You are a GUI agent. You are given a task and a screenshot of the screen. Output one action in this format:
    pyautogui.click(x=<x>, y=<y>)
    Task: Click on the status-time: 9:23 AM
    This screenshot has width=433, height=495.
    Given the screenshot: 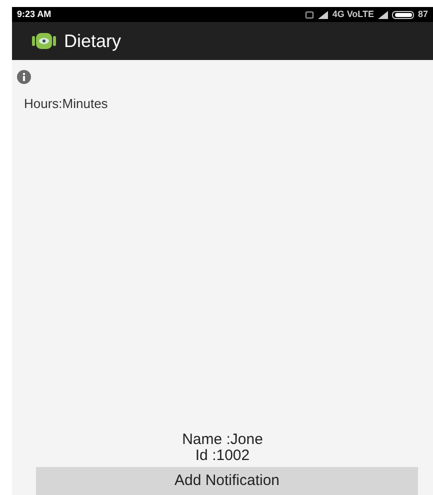 What is the action you would take?
    pyautogui.click(x=34, y=14)
    